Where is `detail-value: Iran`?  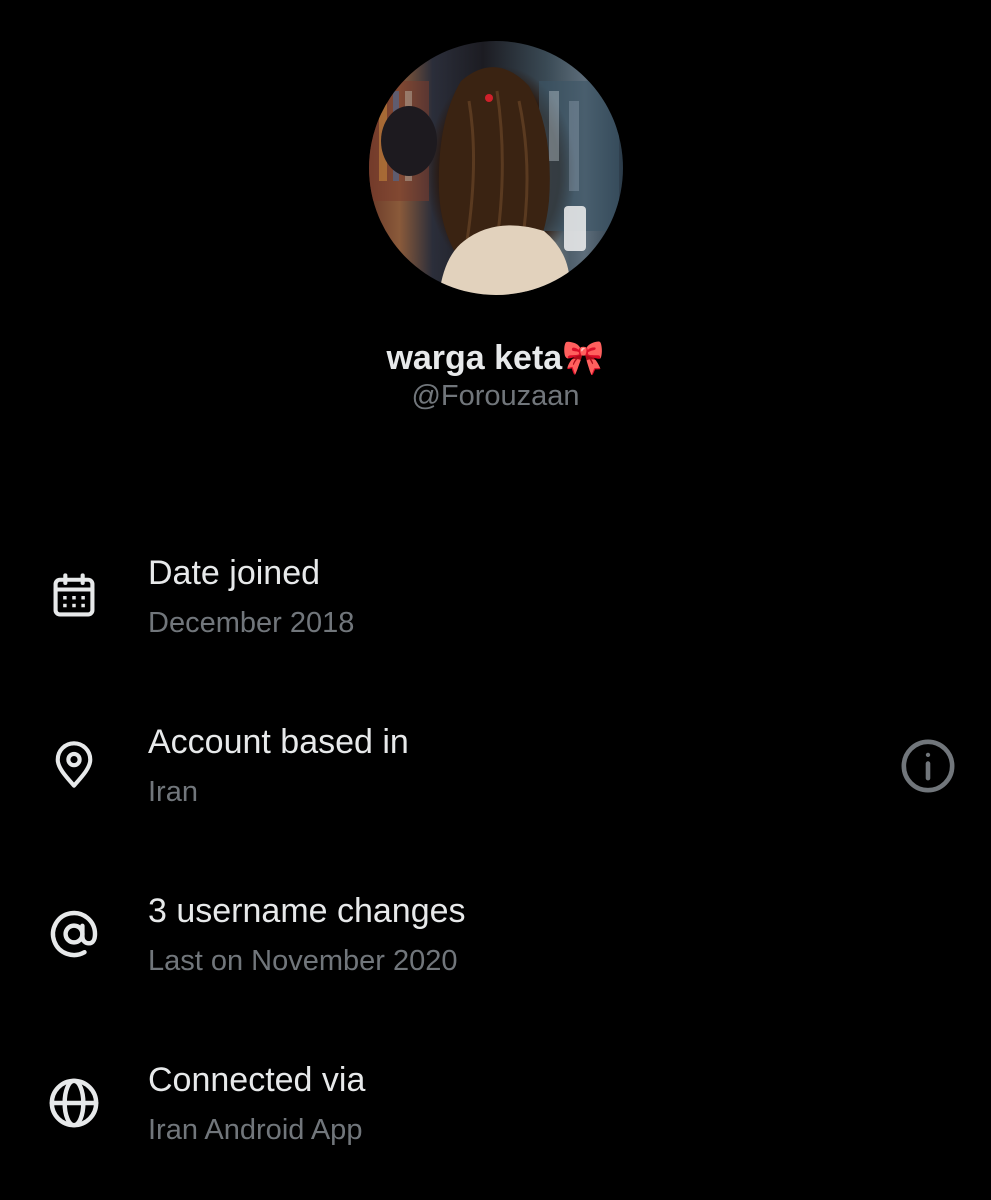
detail-value: Iran is located at coordinates (173, 792).